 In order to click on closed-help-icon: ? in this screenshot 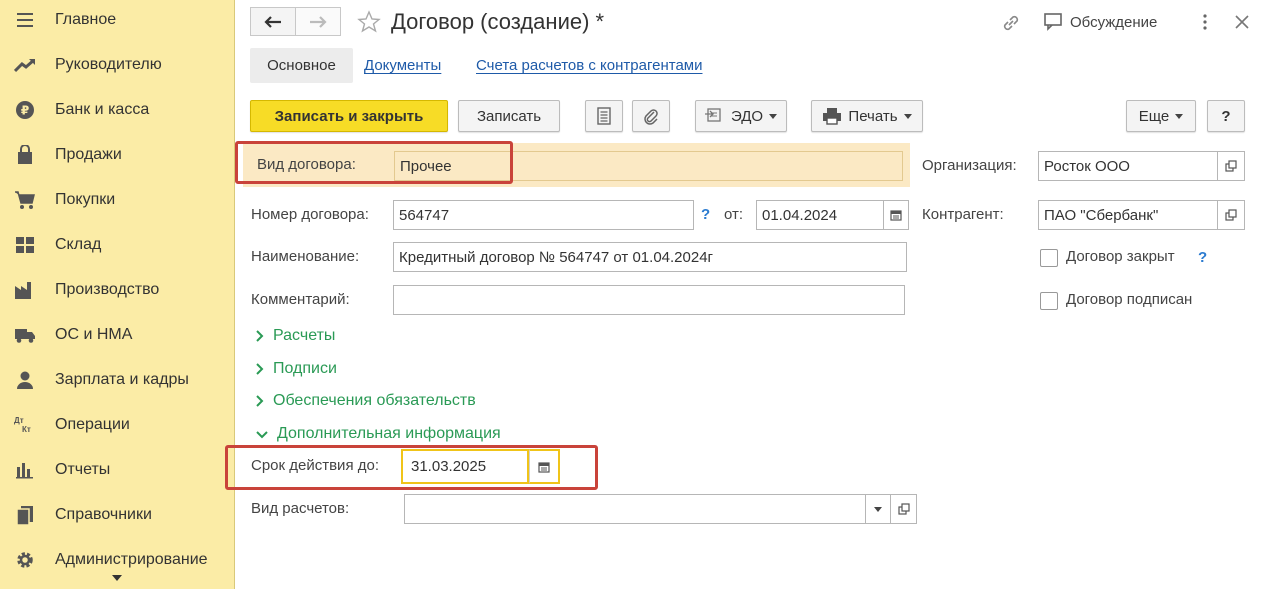, I will do `click(1202, 257)`.